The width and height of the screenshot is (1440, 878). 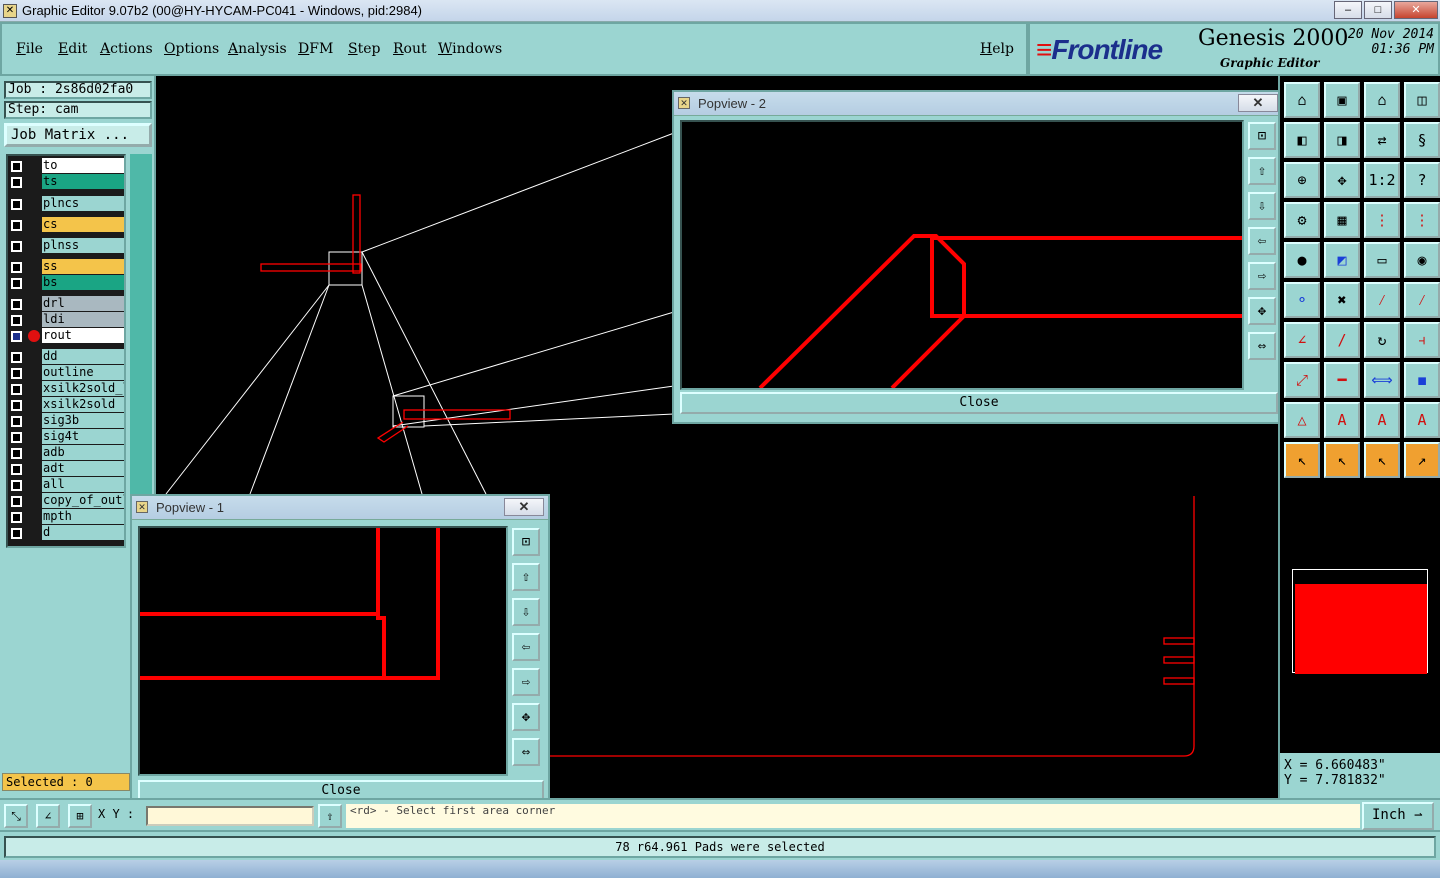 I want to click on fit-icon: ✥, so click(x=1342, y=180).